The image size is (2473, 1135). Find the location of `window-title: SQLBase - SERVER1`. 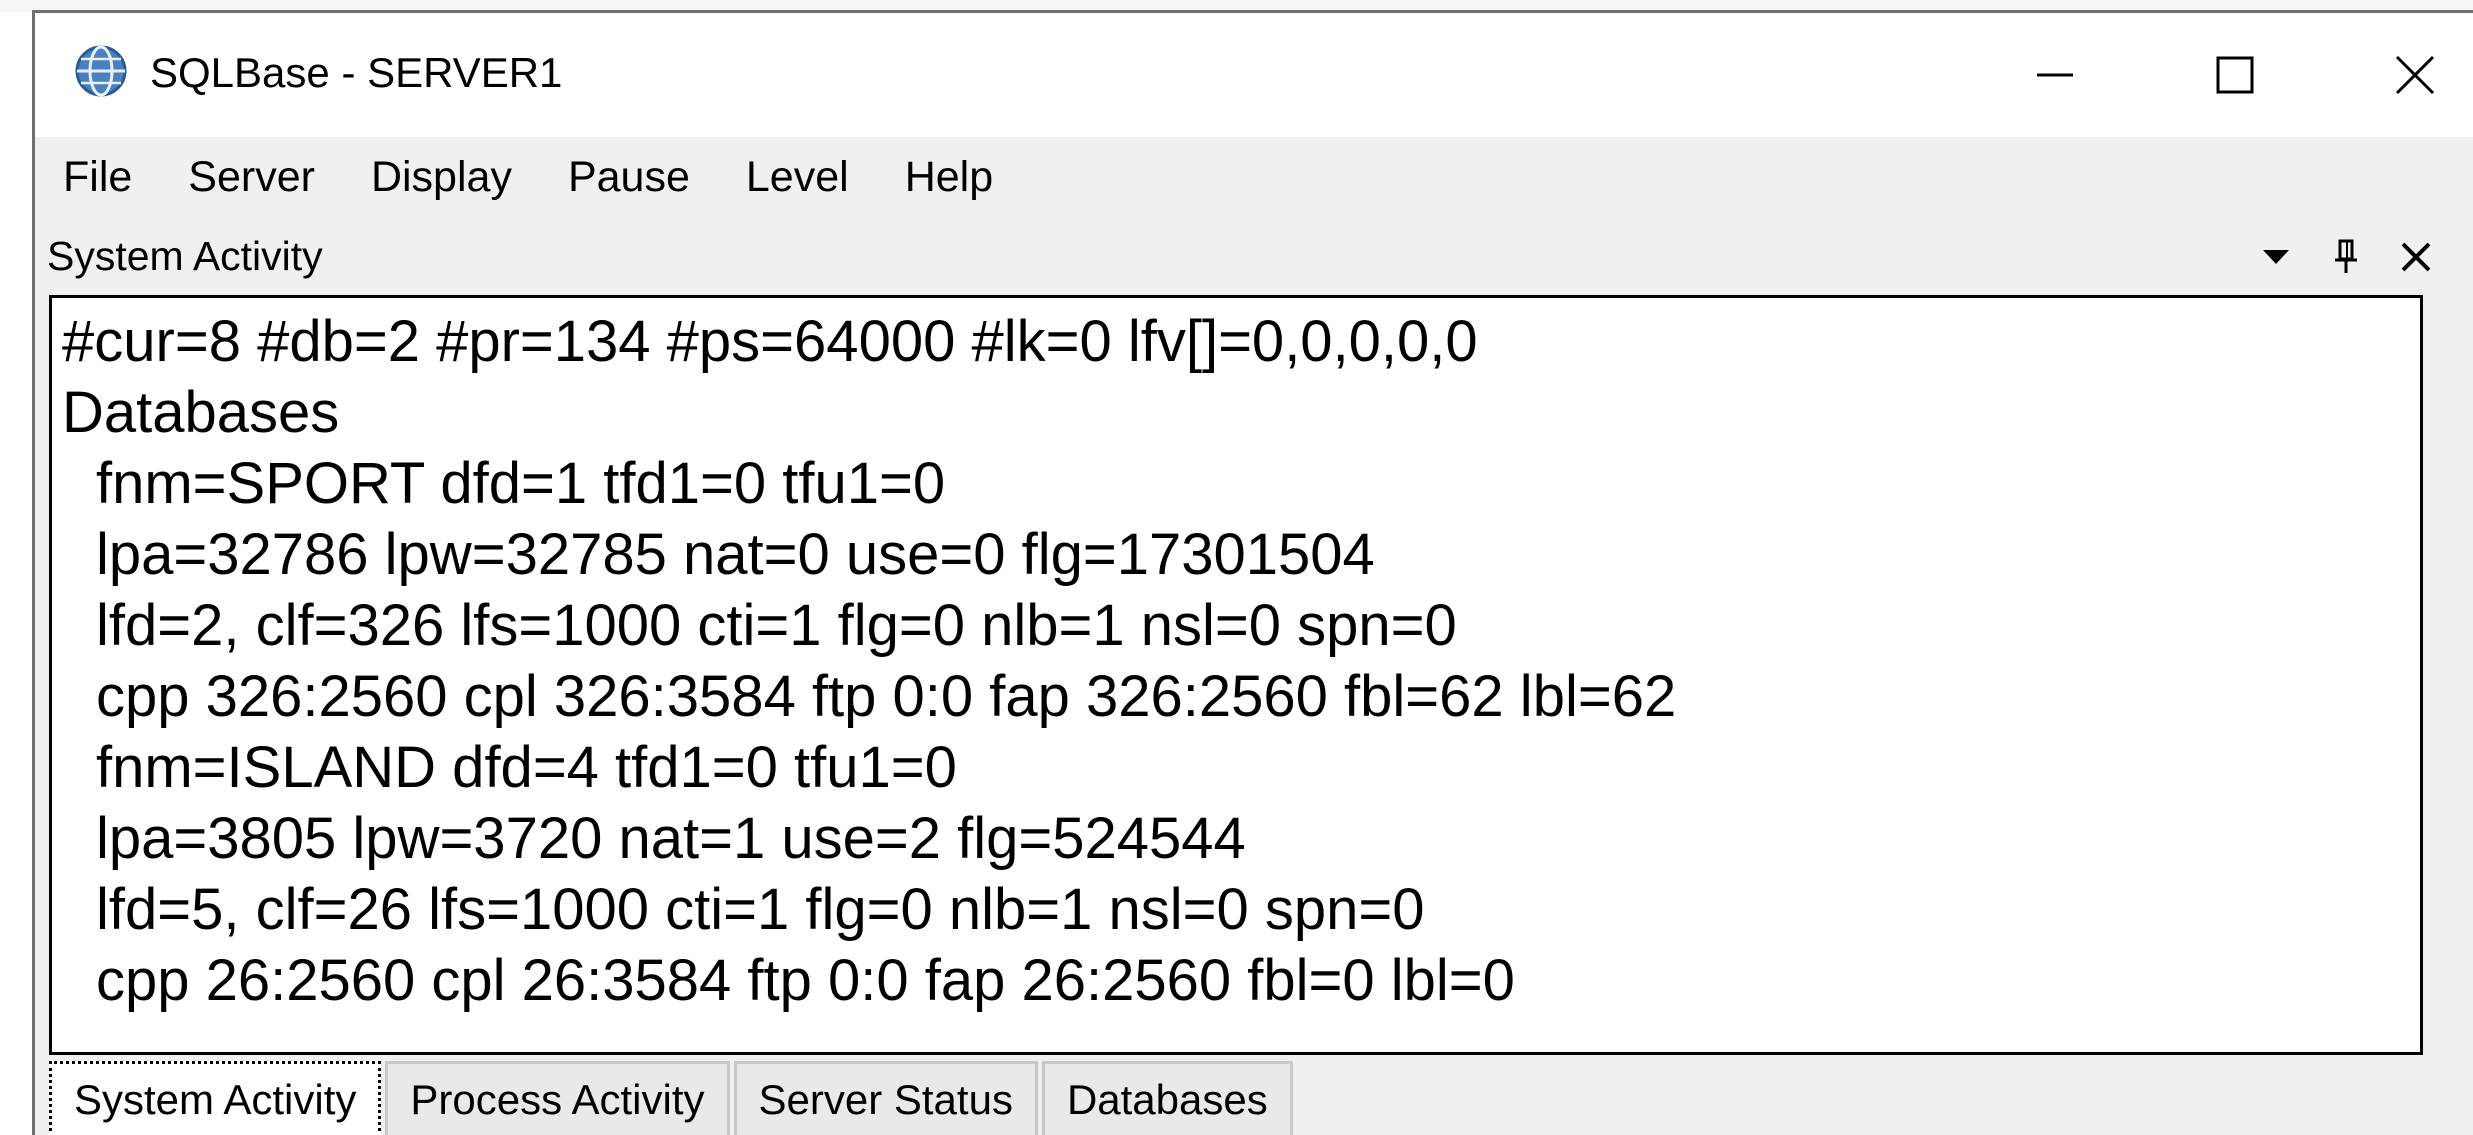

window-title: SQLBase - SERVER1 is located at coordinates (356, 72).